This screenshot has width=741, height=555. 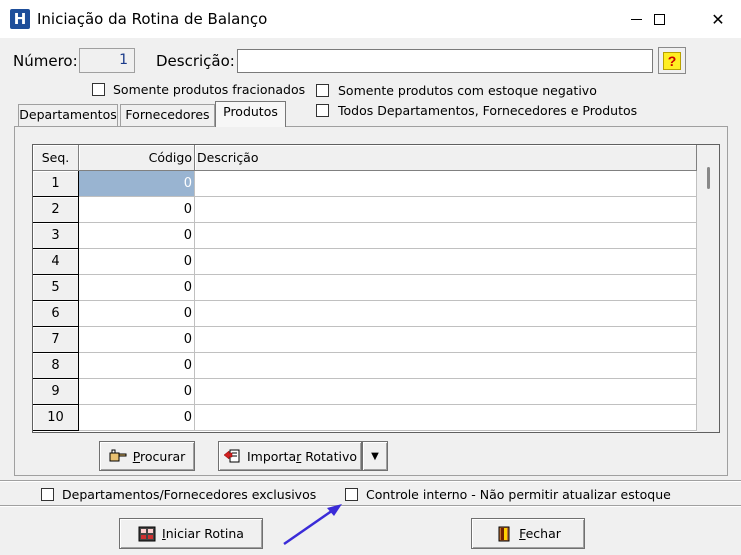 What do you see at coordinates (20, 19) in the screenshot?
I see `app-logo-icon: H` at bounding box center [20, 19].